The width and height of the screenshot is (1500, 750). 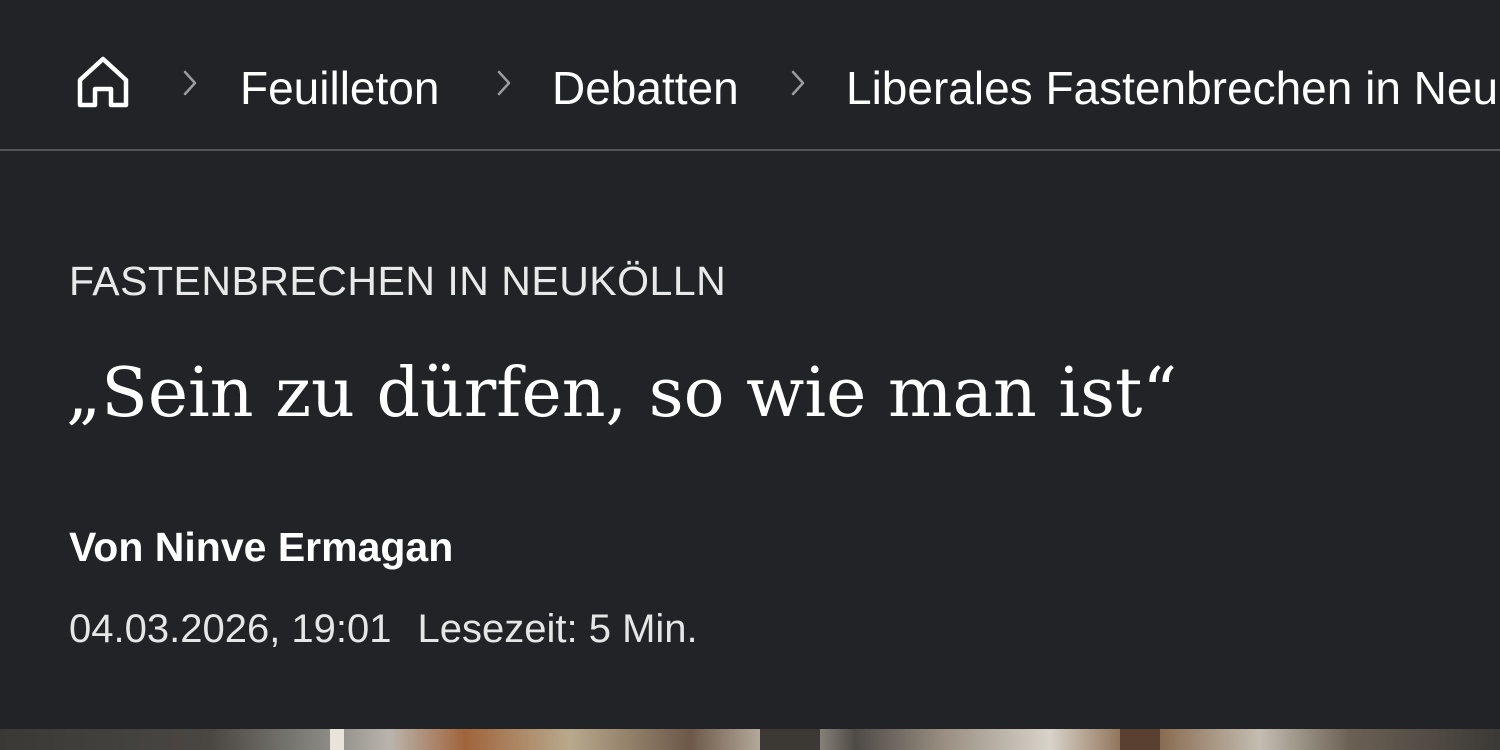 I want to click on article-headline: „Sein zu dürfen, so wie man ist“, so click(x=622, y=393).